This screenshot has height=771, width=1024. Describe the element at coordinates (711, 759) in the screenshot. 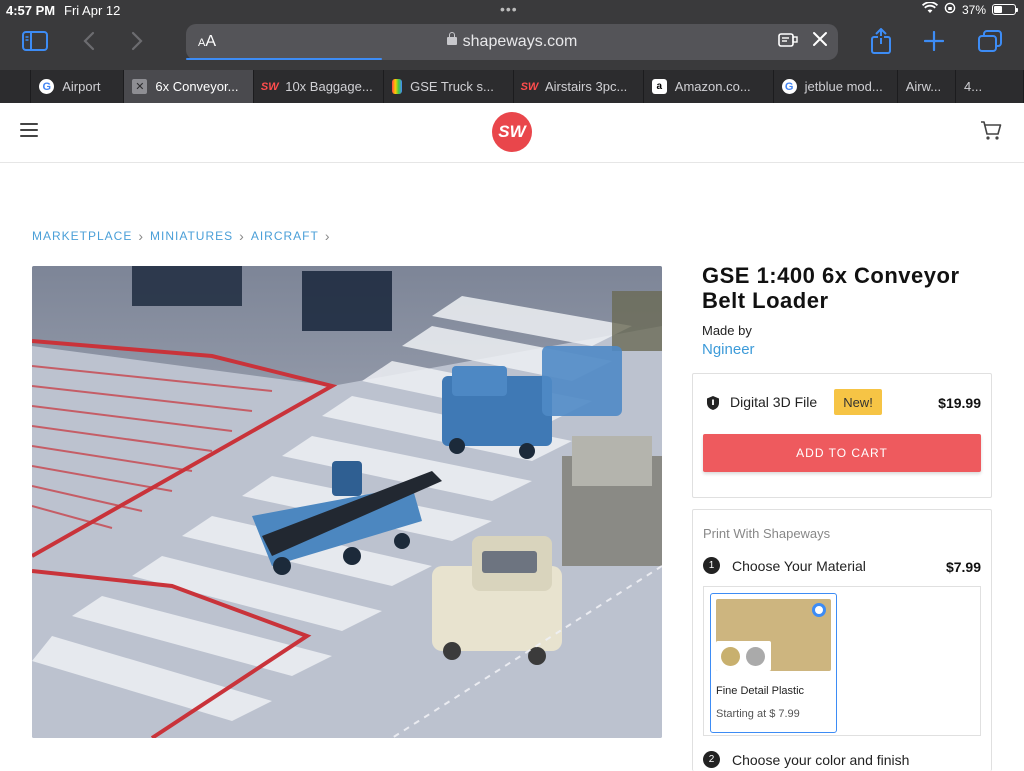

I see `step-number: 2` at that location.